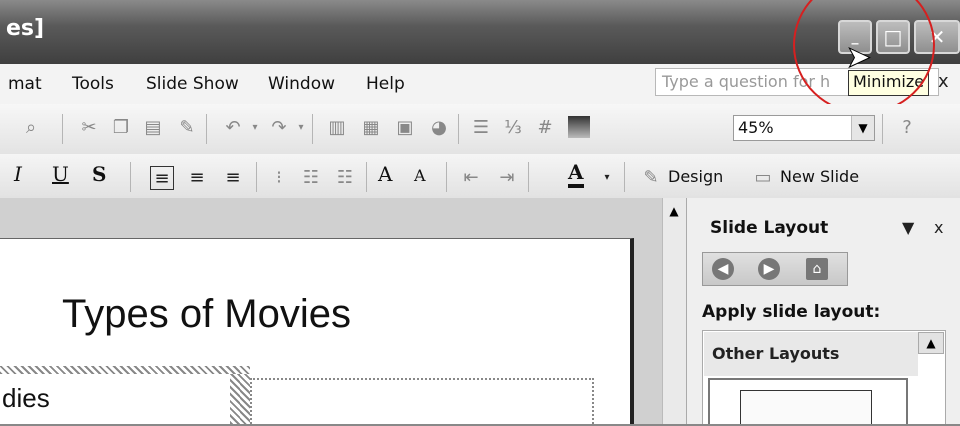  Describe the element at coordinates (862, 128) in the screenshot. I see `zoom-dropdown-icon: ▼` at that location.